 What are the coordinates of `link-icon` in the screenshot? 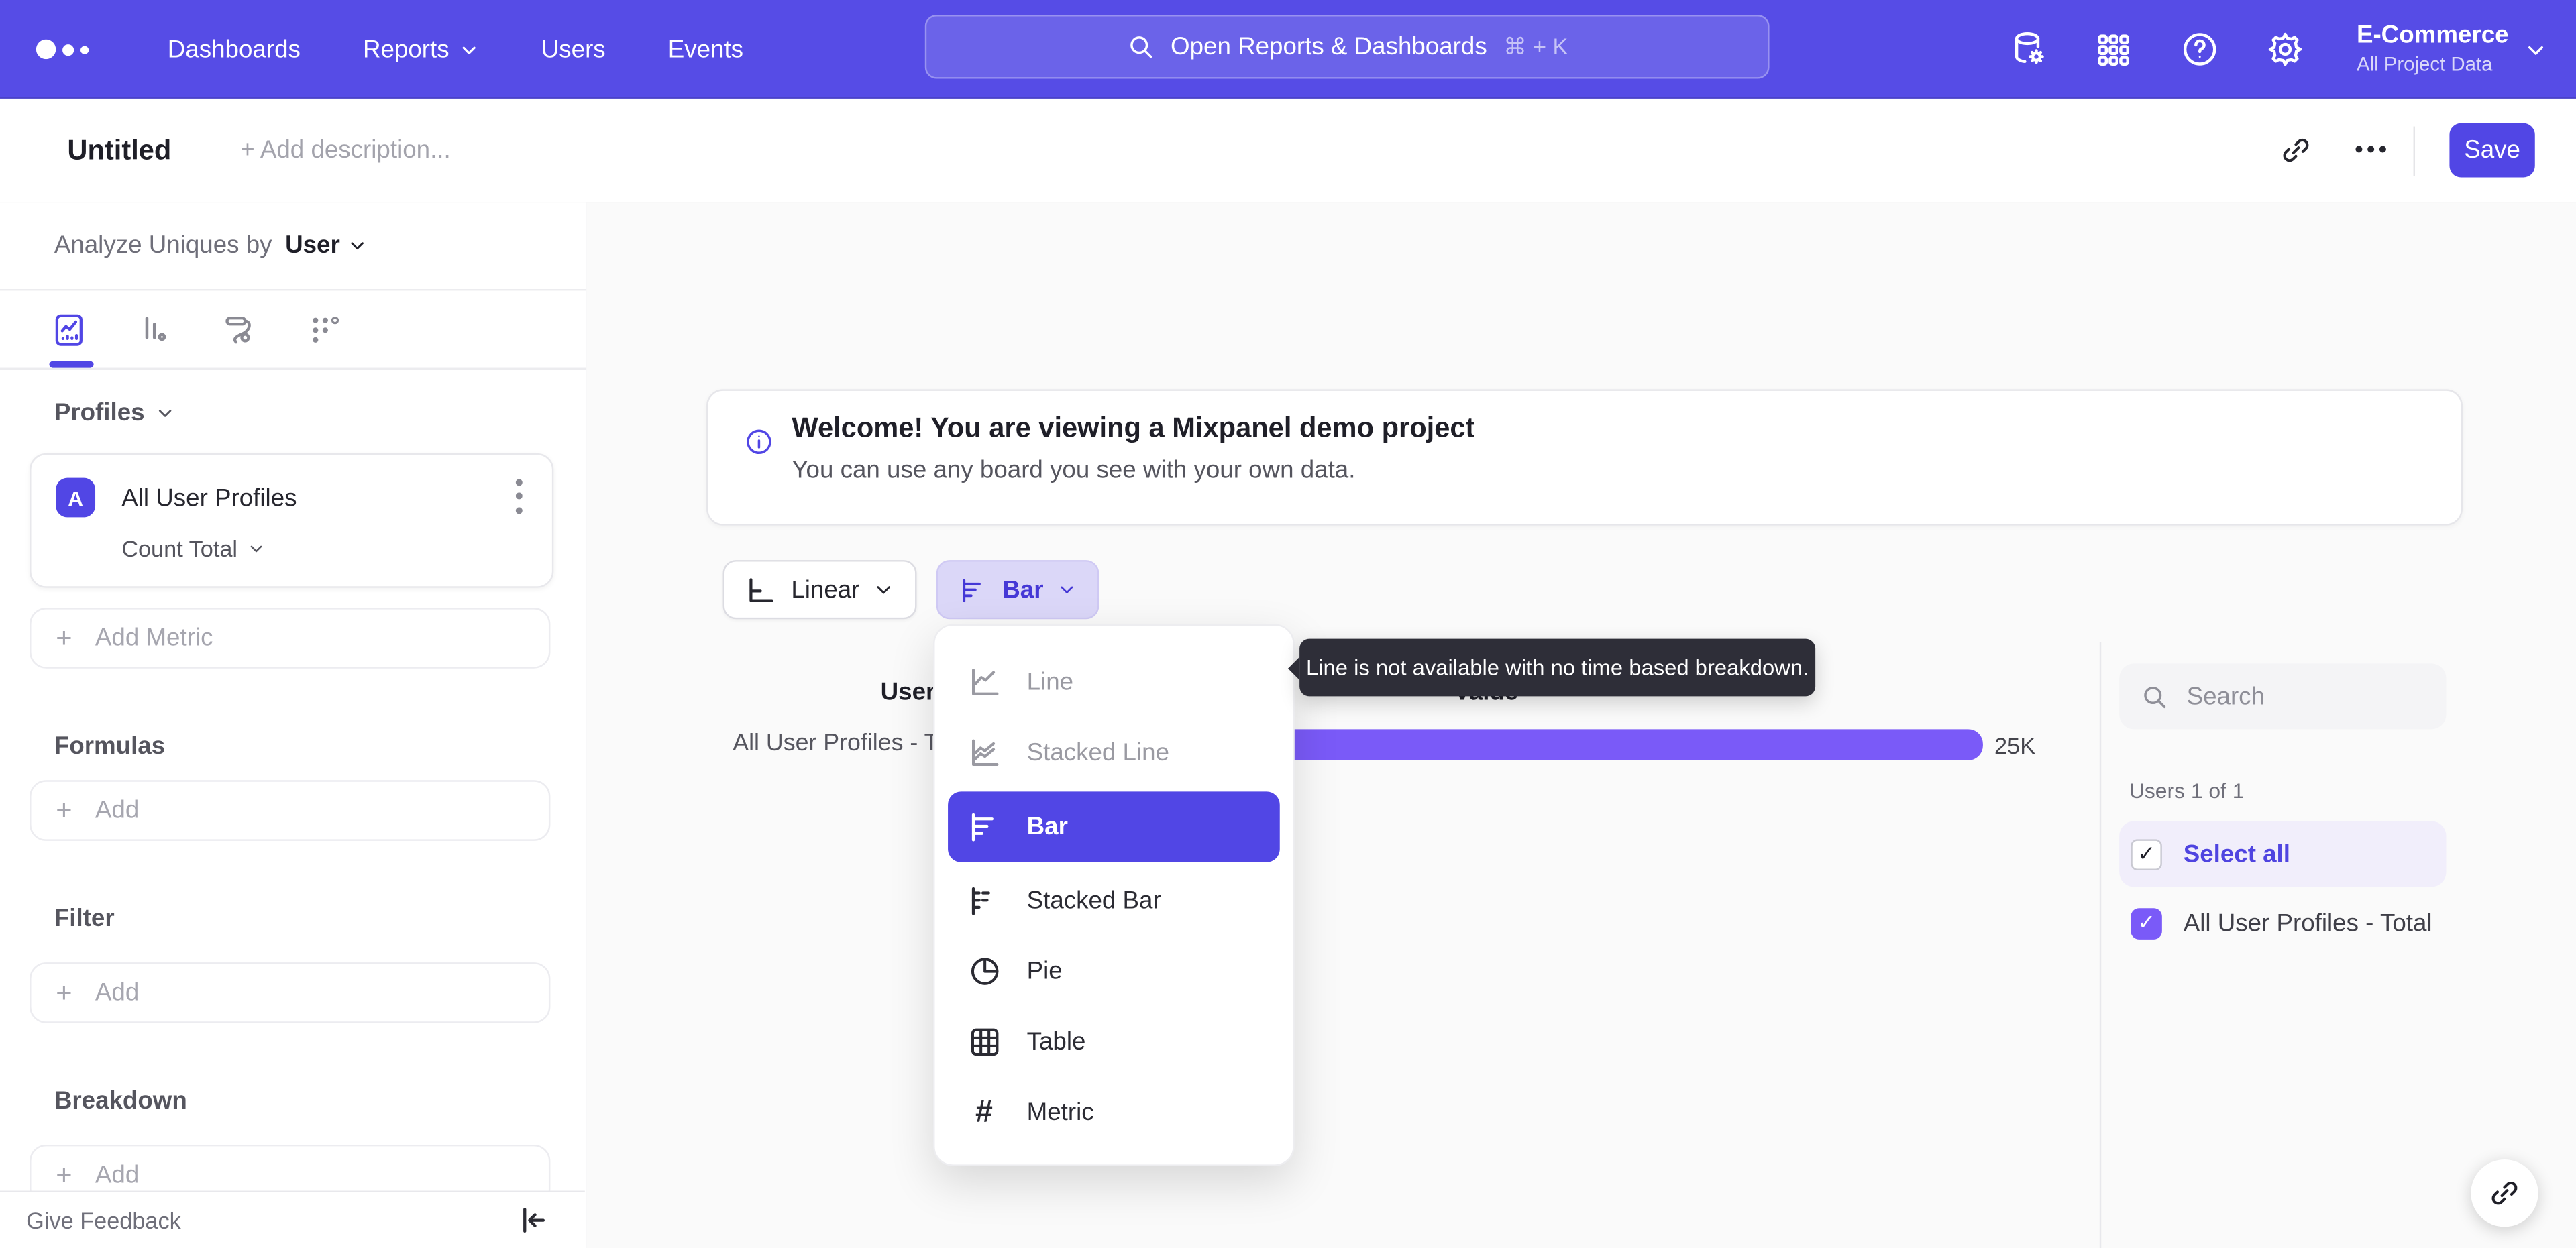 It's located at (2504, 1193).